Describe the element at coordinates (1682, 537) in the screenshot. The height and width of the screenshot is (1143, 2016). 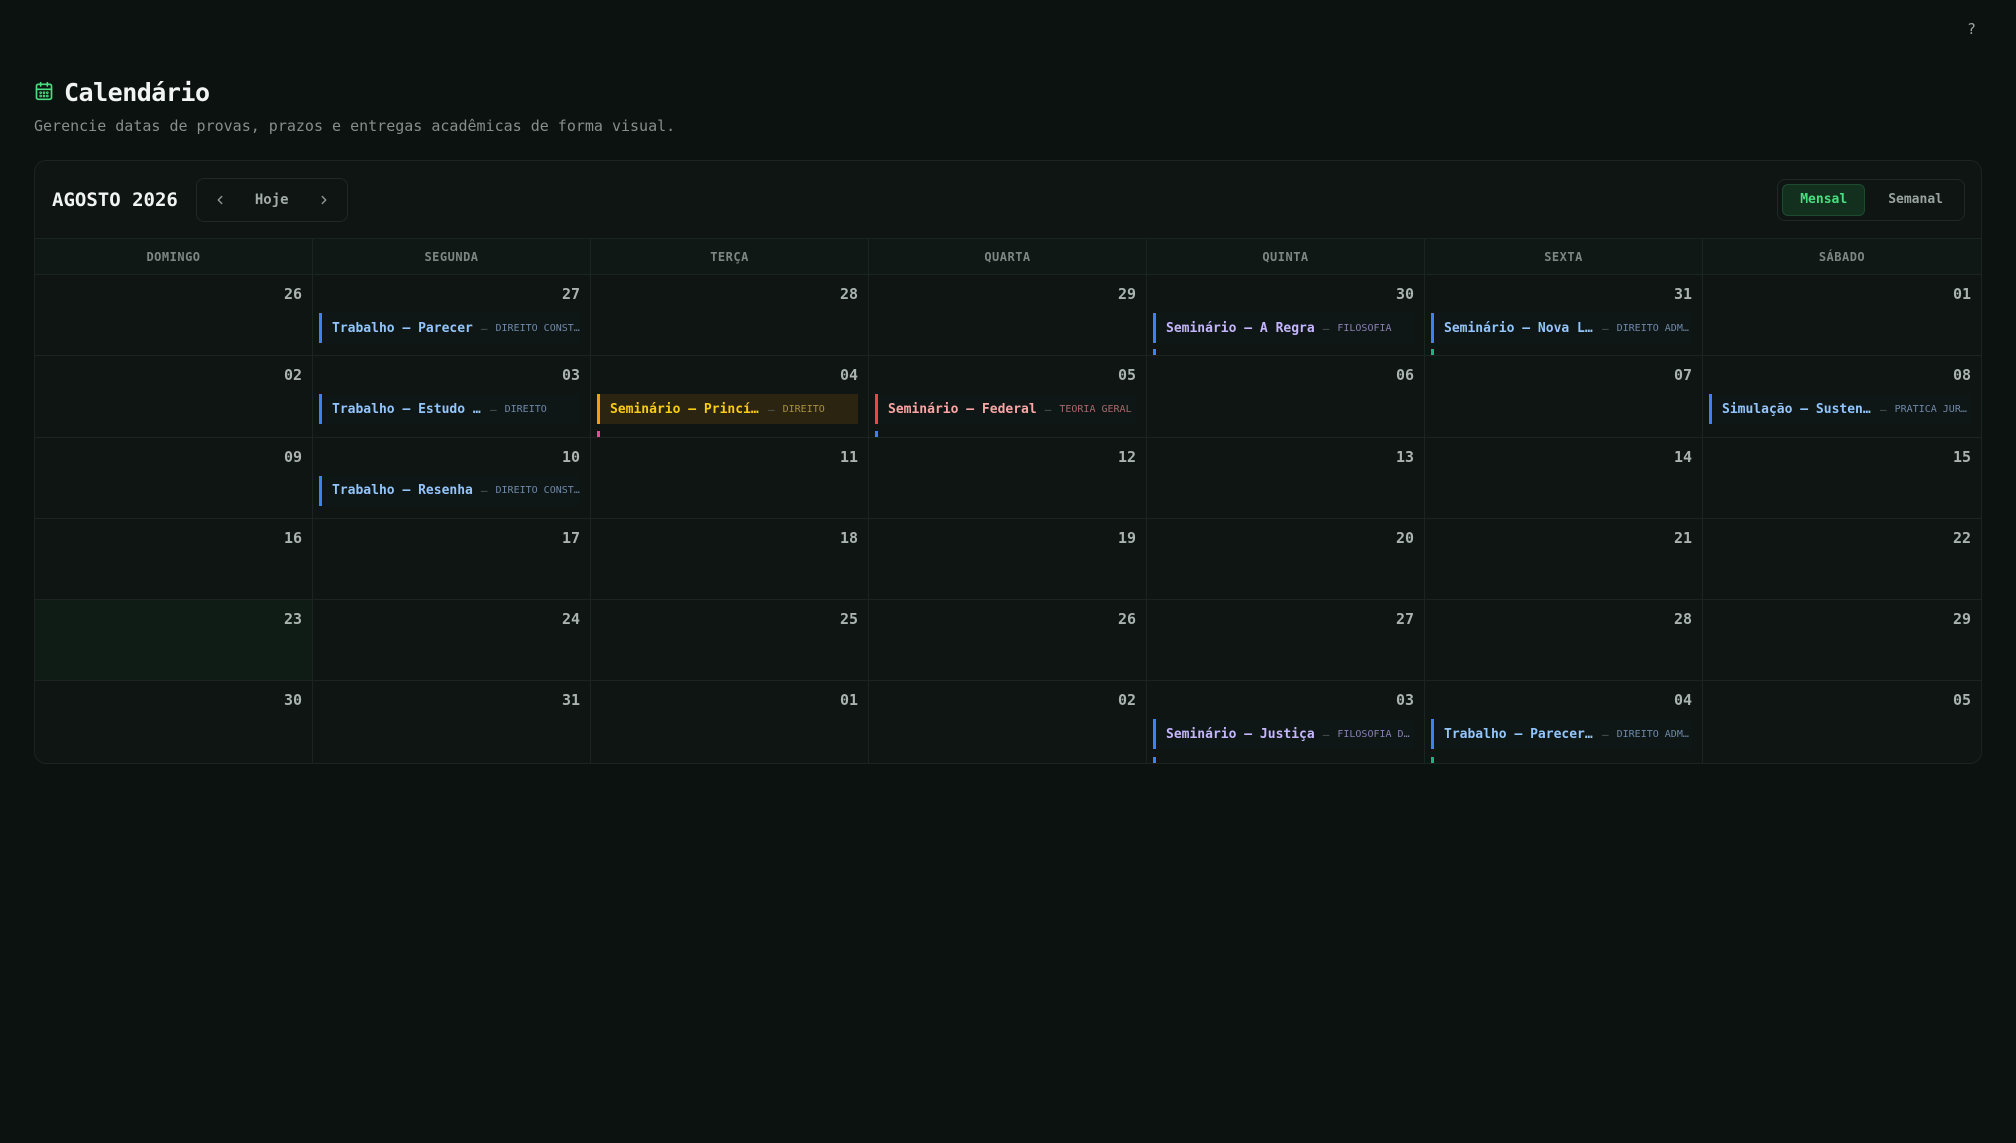
I see `day-number: 21` at that location.